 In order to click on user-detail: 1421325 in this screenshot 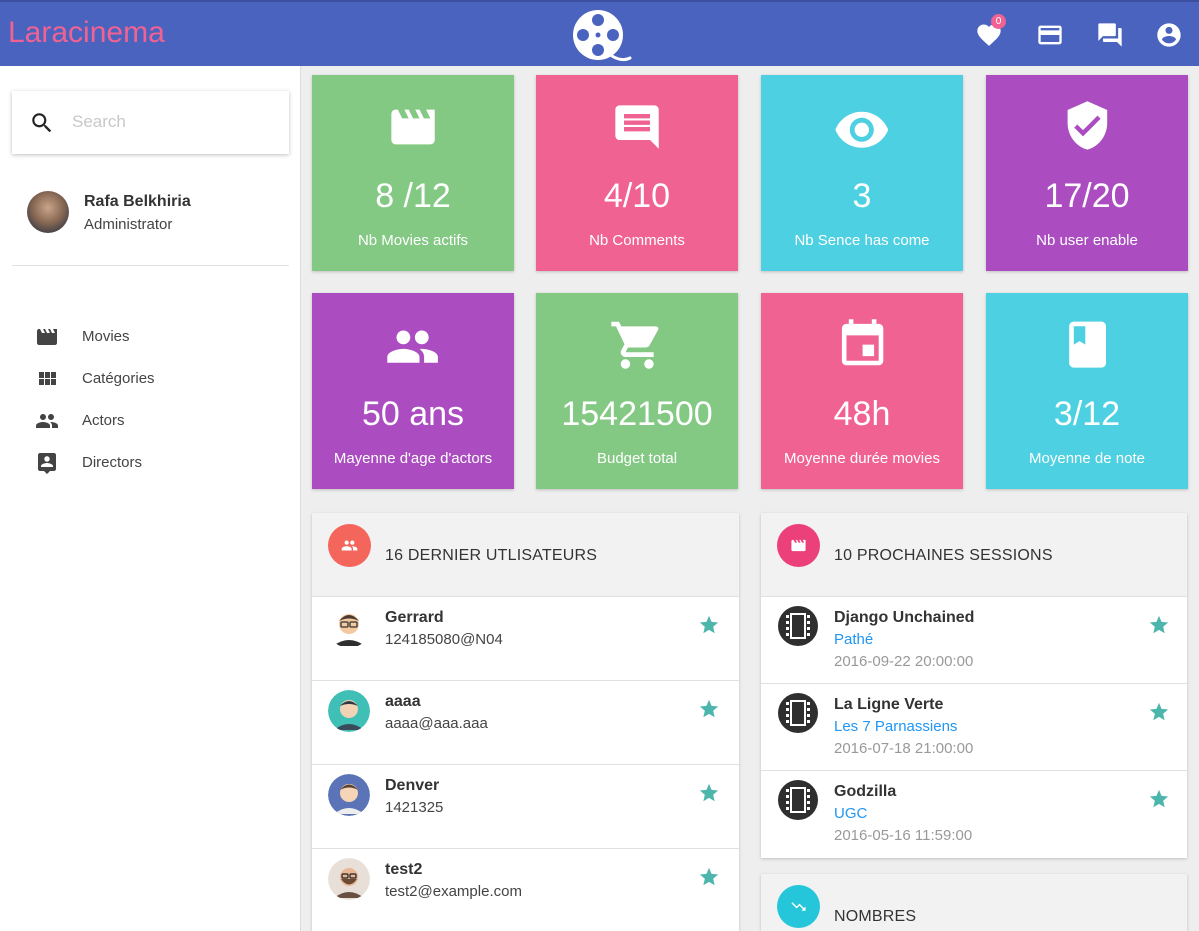, I will do `click(414, 807)`.